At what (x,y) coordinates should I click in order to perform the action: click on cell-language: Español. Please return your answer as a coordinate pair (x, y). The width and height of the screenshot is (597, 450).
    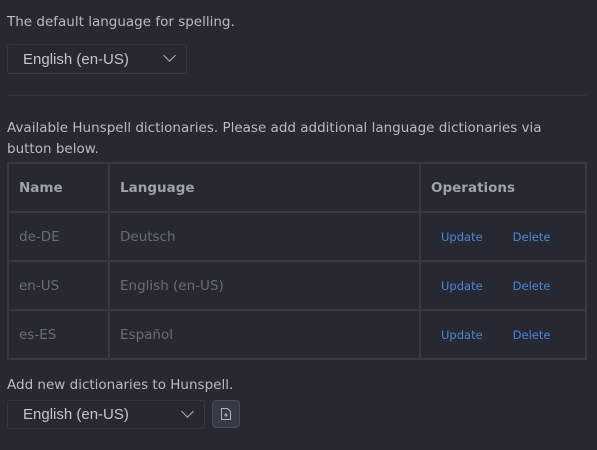
    Looking at the image, I should click on (264, 334).